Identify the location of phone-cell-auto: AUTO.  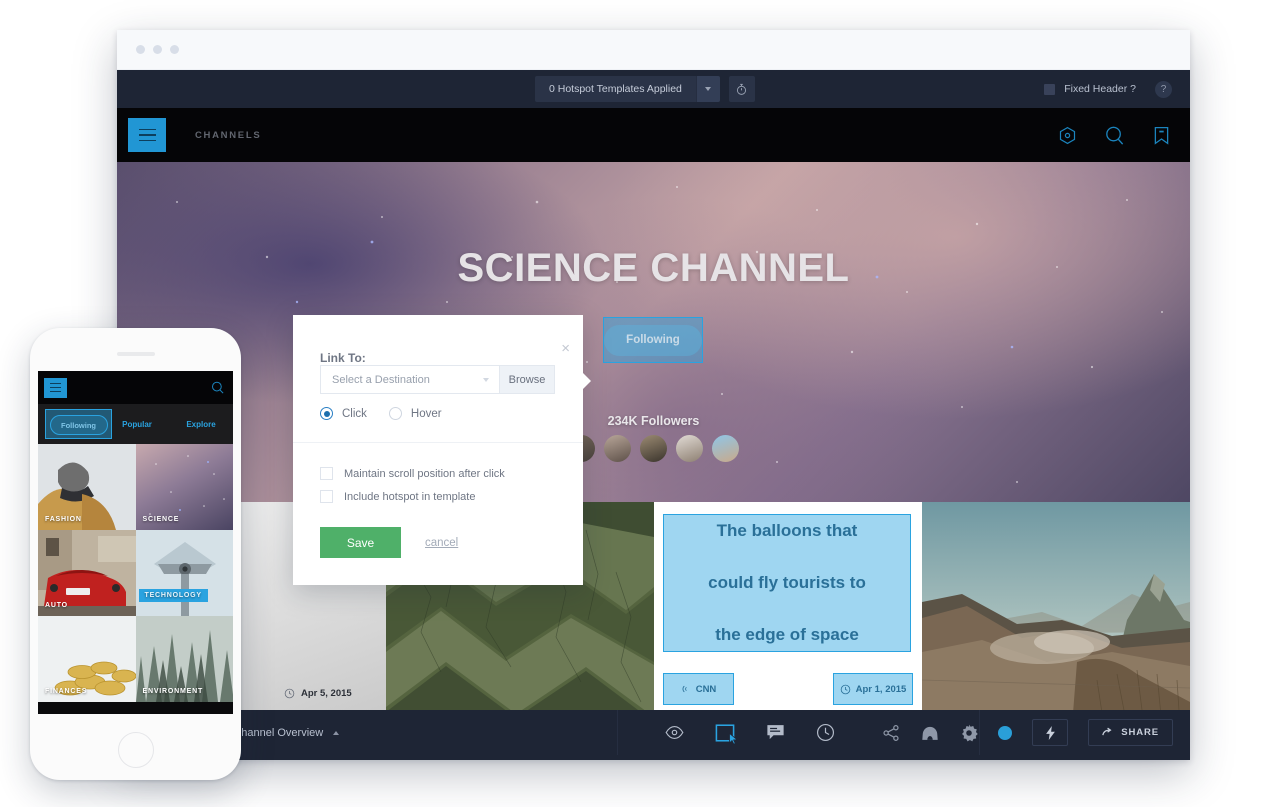
(87, 573).